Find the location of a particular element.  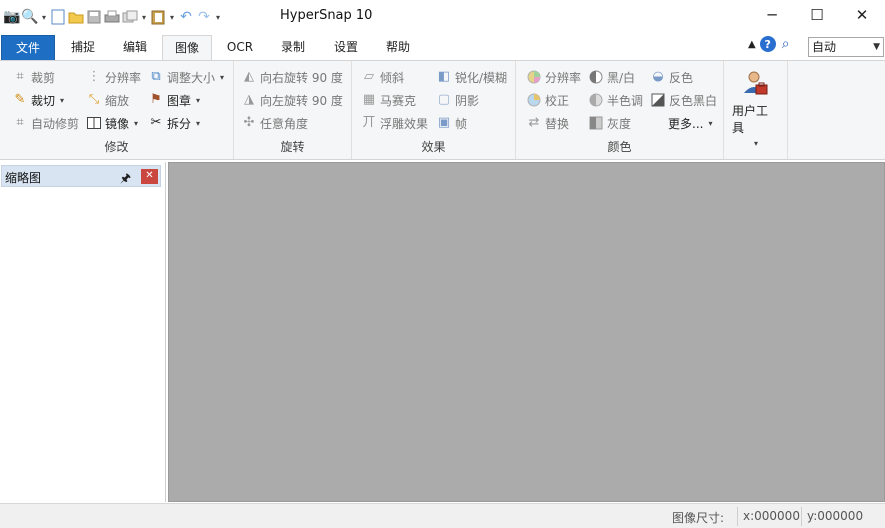

mosaic-button: ▦ 马赛克 is located at coordinates (388, 100).